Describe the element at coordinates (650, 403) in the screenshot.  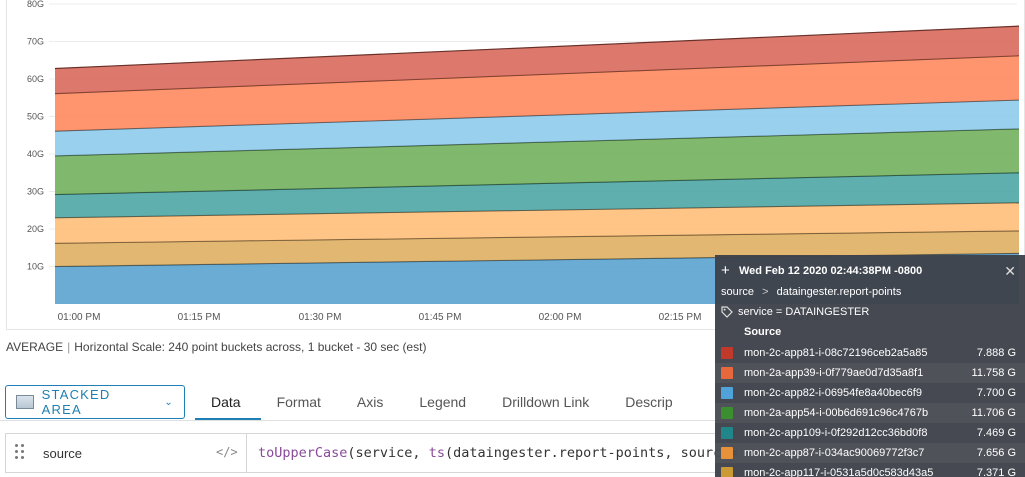
I see `tab-description: Descrip` at that location.